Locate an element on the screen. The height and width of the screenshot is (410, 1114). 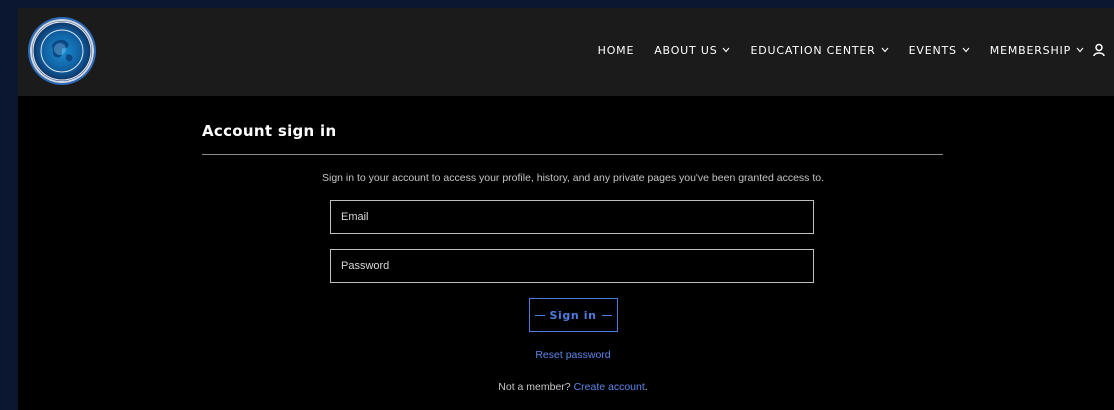
nav-home: HOME is located at coordinates (616, 50).